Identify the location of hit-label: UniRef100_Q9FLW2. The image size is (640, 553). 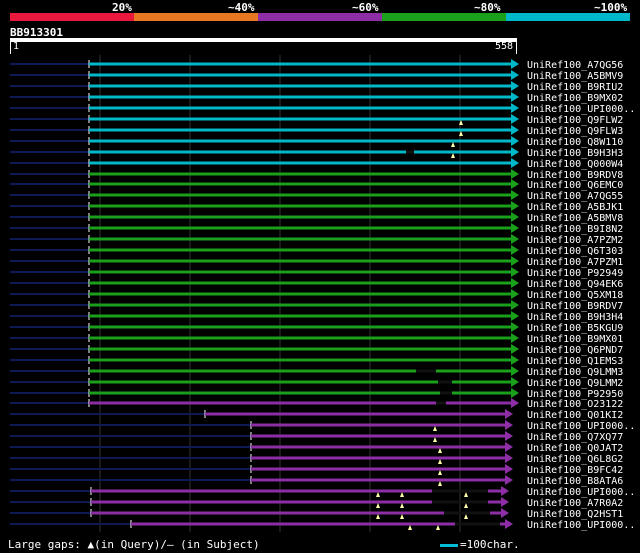
(575, 120).